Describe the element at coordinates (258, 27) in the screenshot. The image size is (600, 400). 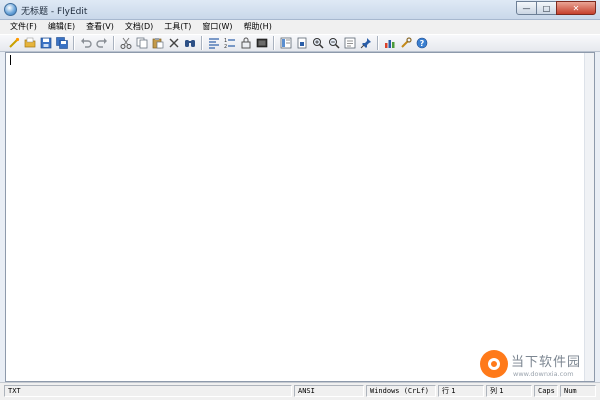
I see `menu-help: 帮助(H)` at that location.